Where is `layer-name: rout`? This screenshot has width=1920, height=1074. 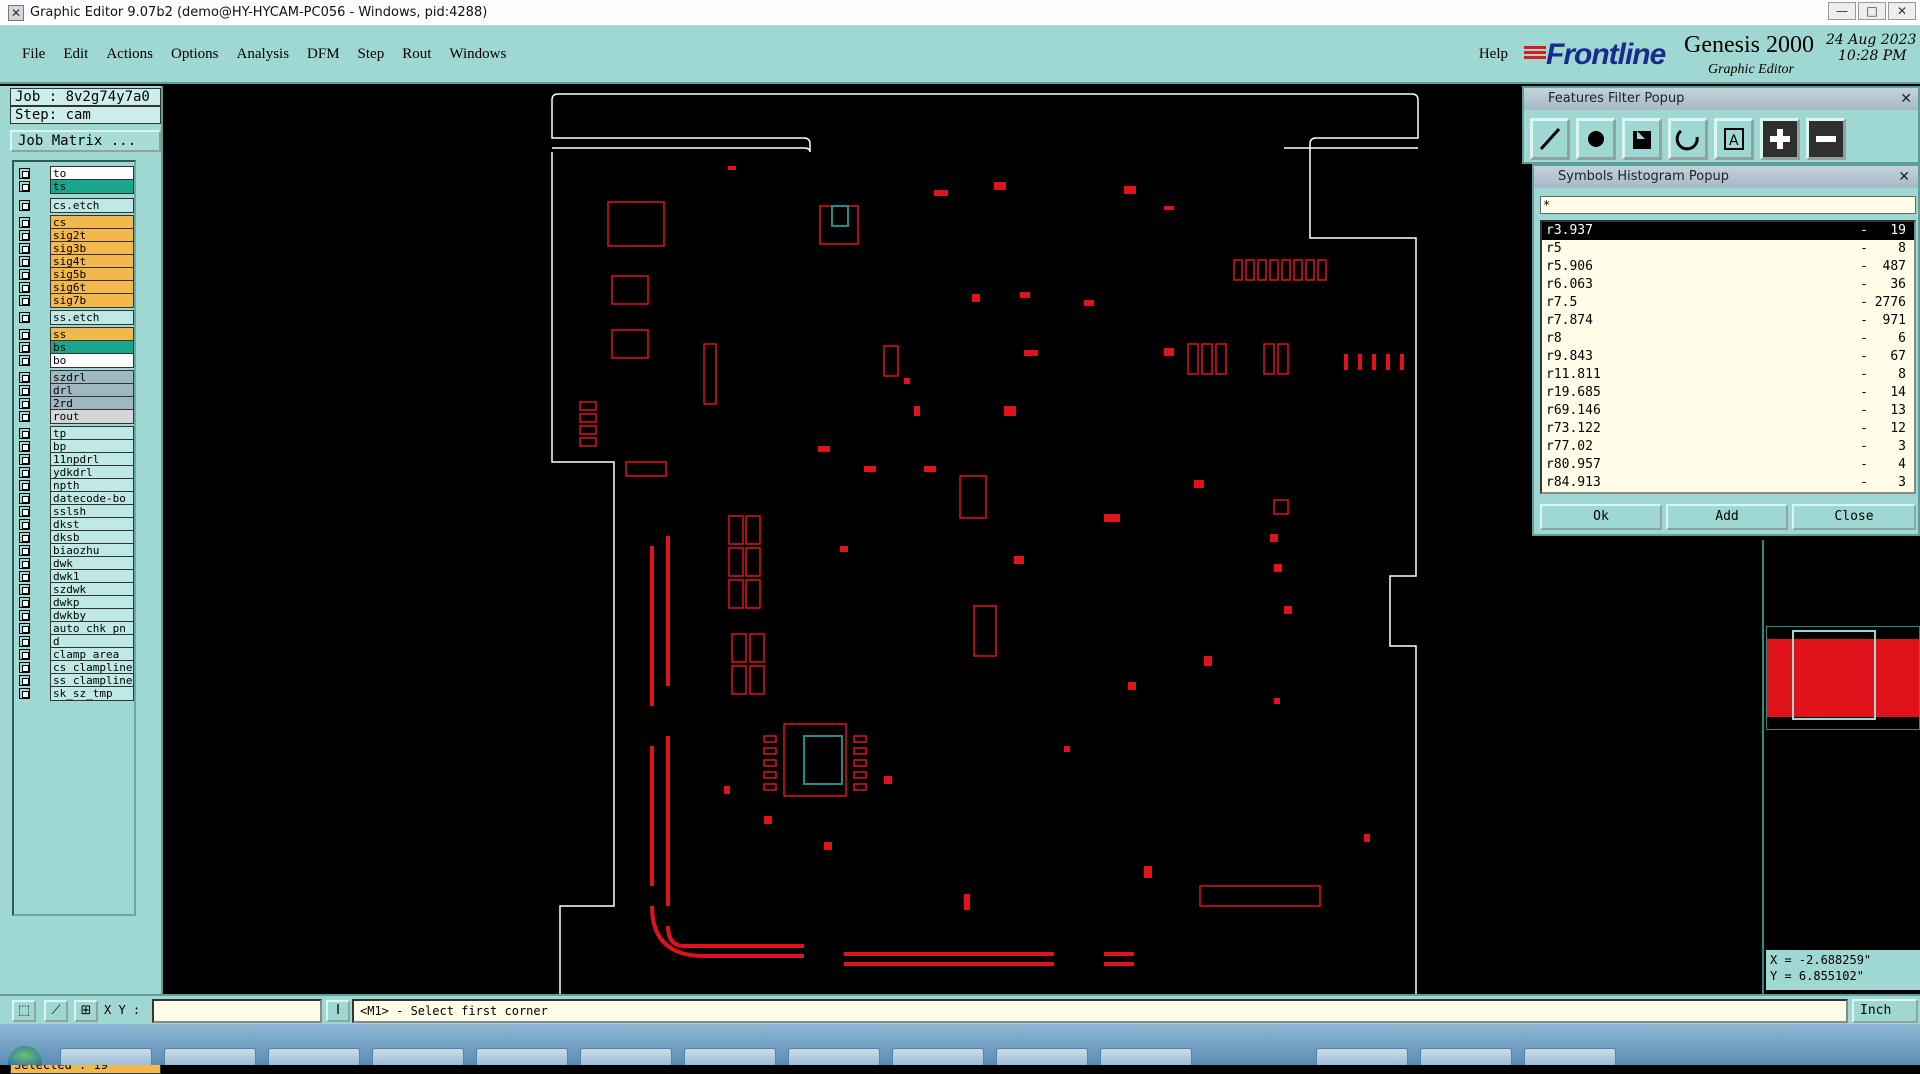
layer-name: rout is located at coordinates (92, 416).